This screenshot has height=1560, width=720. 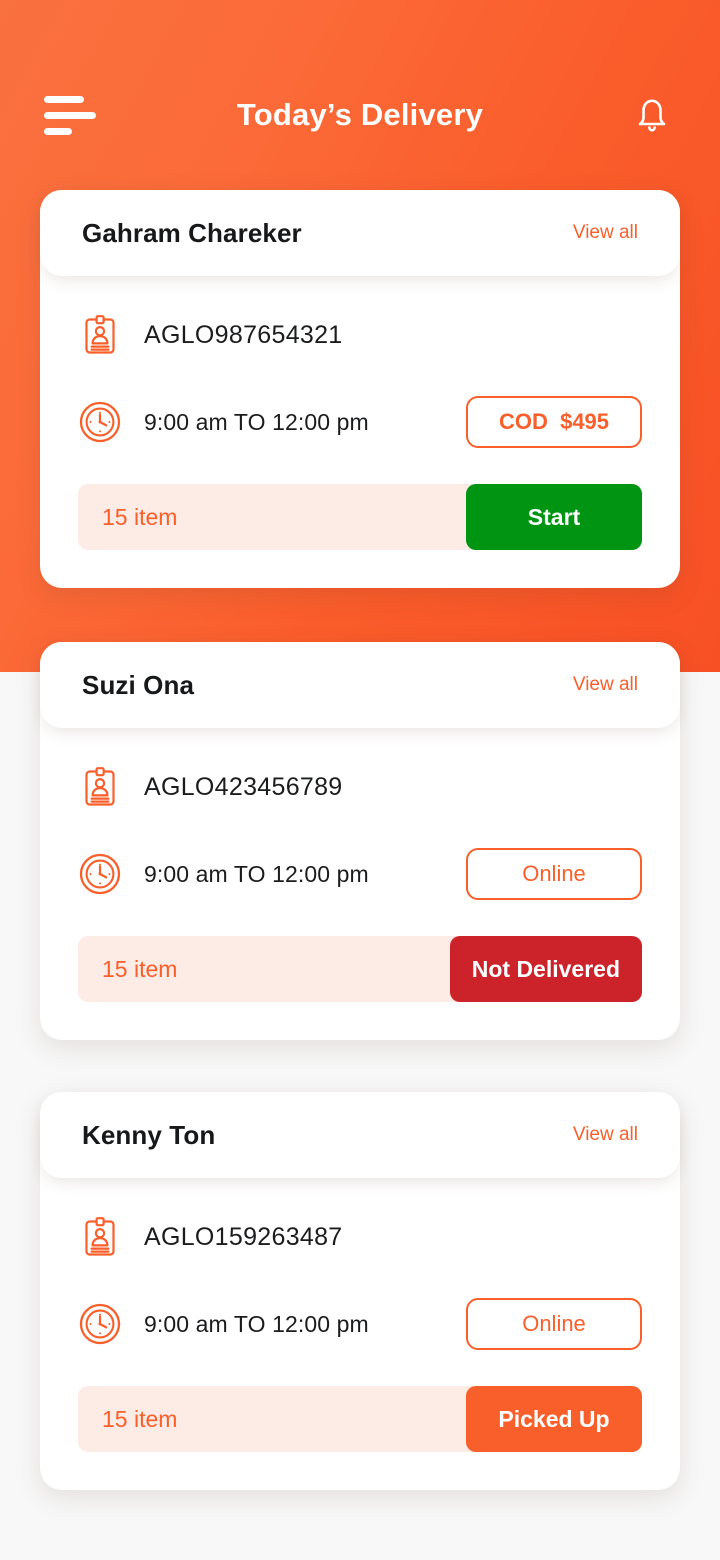 I want to click on time-window-row: 9:00 am TO 12:00 pm COD $495, so click(x=360, y=422).